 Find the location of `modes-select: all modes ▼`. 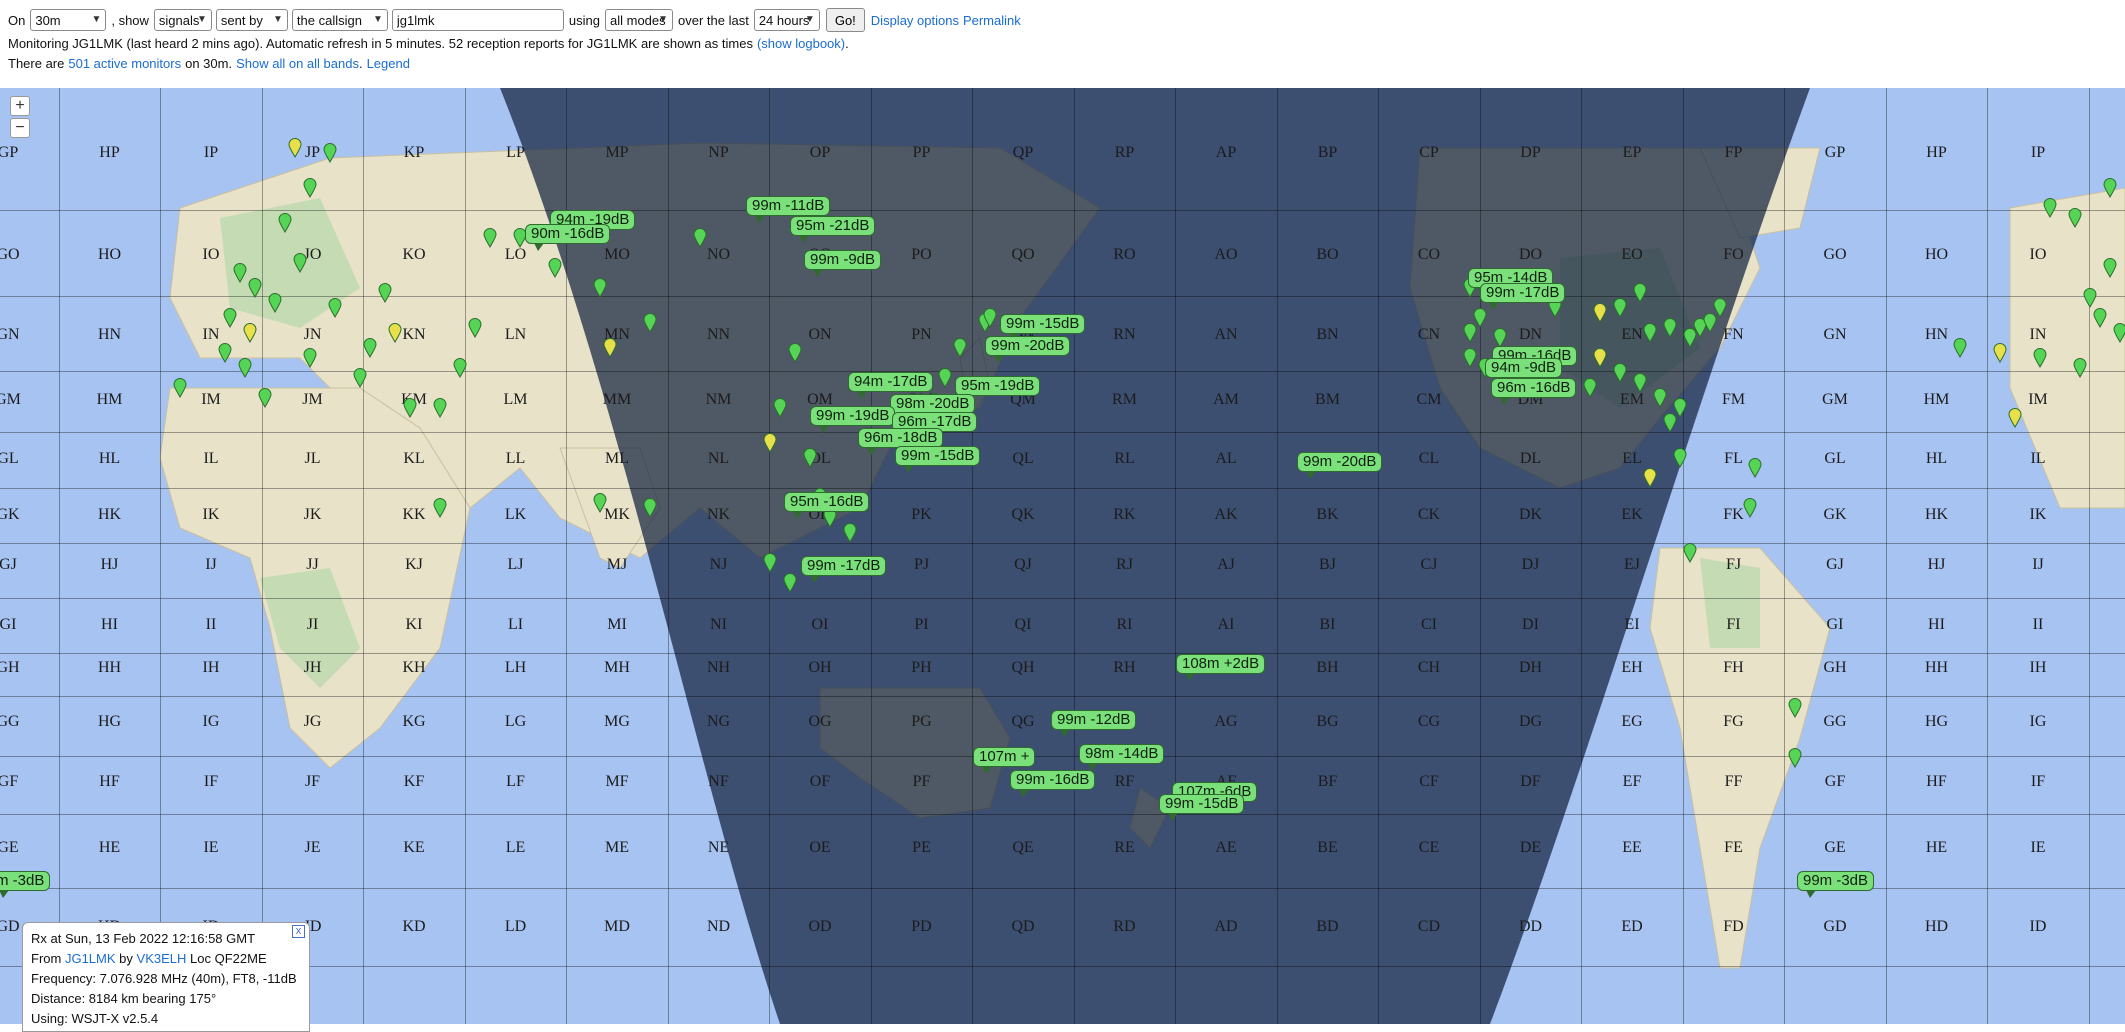

modes-select: all modes ▼ is located at coordinates (639, 20).